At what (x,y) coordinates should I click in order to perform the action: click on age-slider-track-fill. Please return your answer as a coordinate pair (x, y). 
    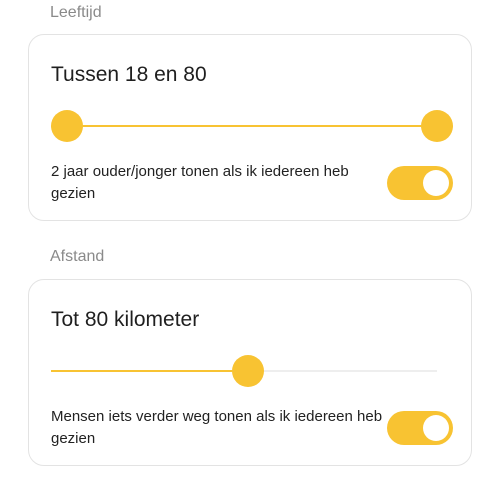
    Looking at the image, I should click on (252, 126).